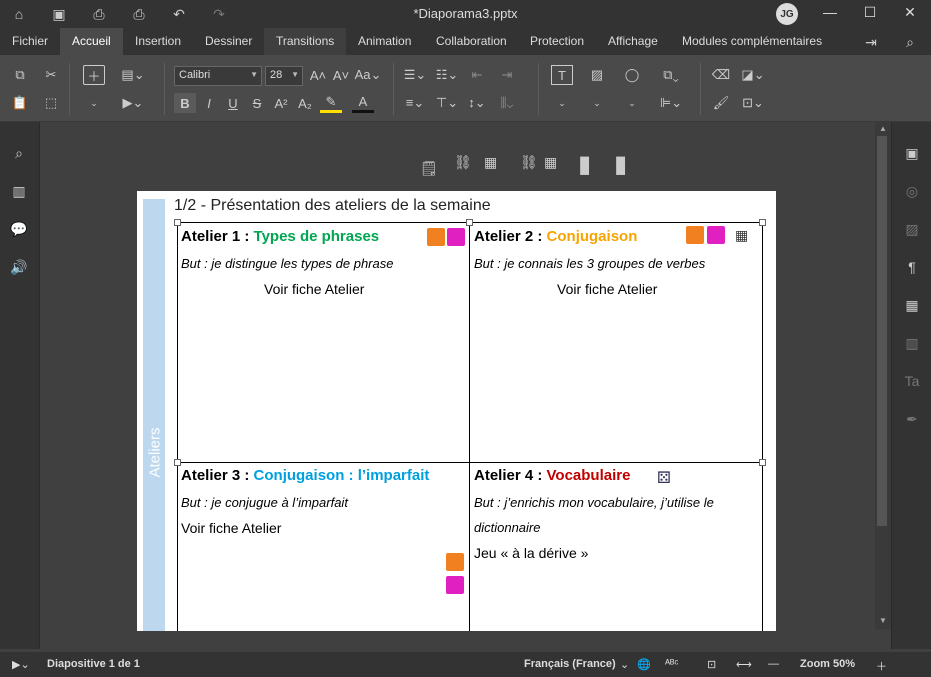  I want to click on cell-3-title: Atelier 3 : Conjugaison : l’imparfait, so click(305, 475).